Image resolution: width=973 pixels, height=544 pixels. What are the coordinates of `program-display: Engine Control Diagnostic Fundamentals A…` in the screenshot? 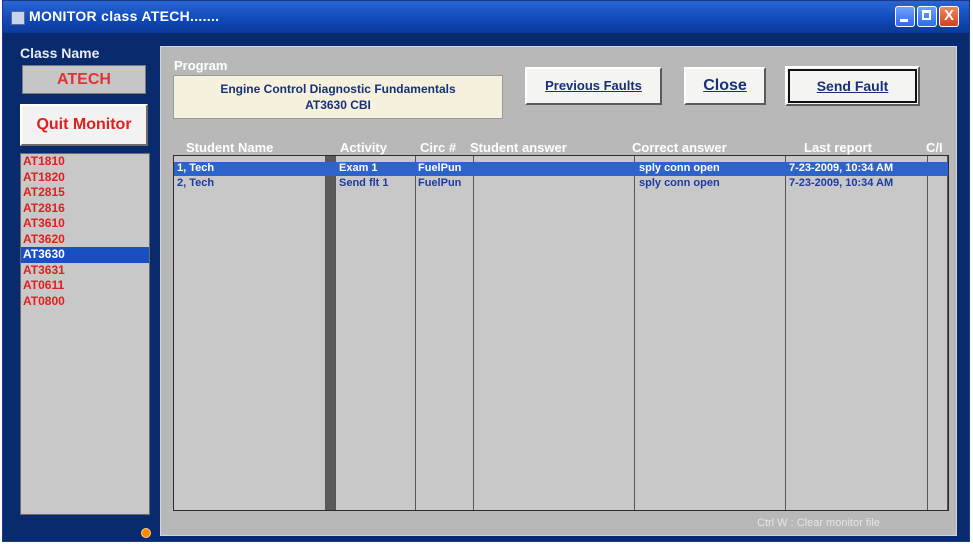 It's located at (338, 97).